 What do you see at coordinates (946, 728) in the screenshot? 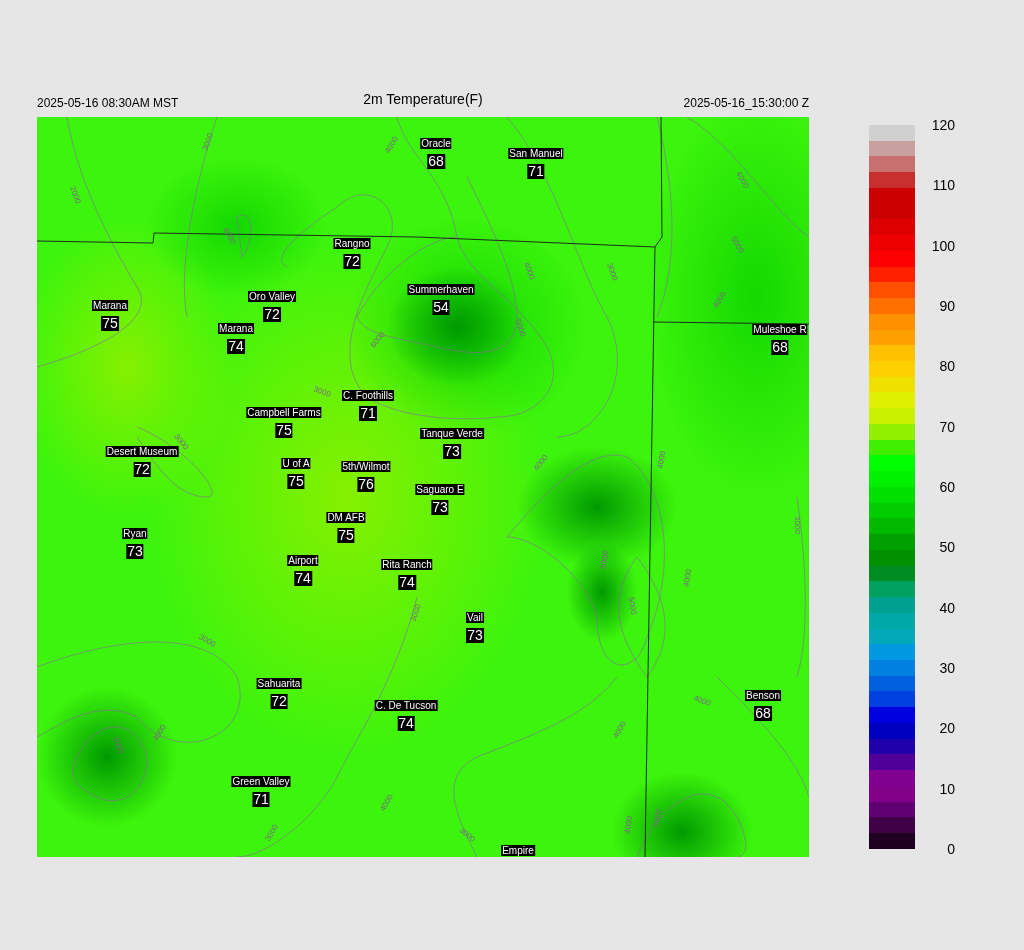
I see `scale-tick-label: 20` at bounding box center [946, 728].